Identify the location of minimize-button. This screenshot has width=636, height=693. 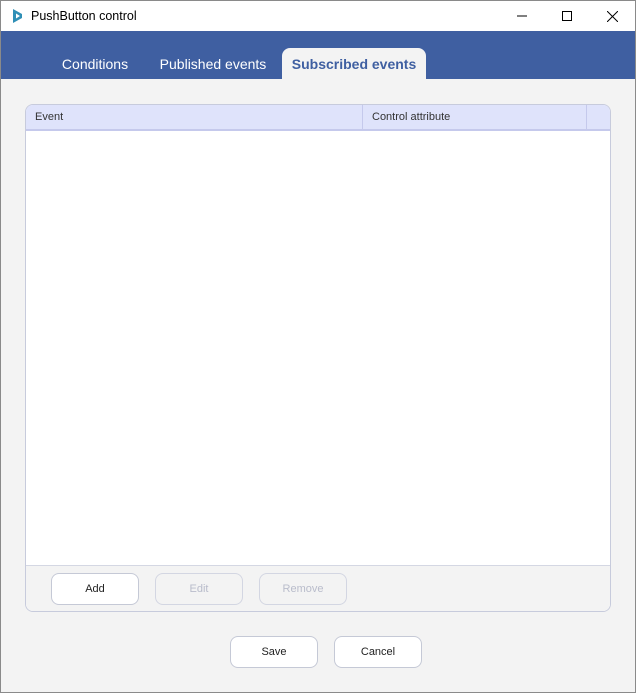
(522, 16).